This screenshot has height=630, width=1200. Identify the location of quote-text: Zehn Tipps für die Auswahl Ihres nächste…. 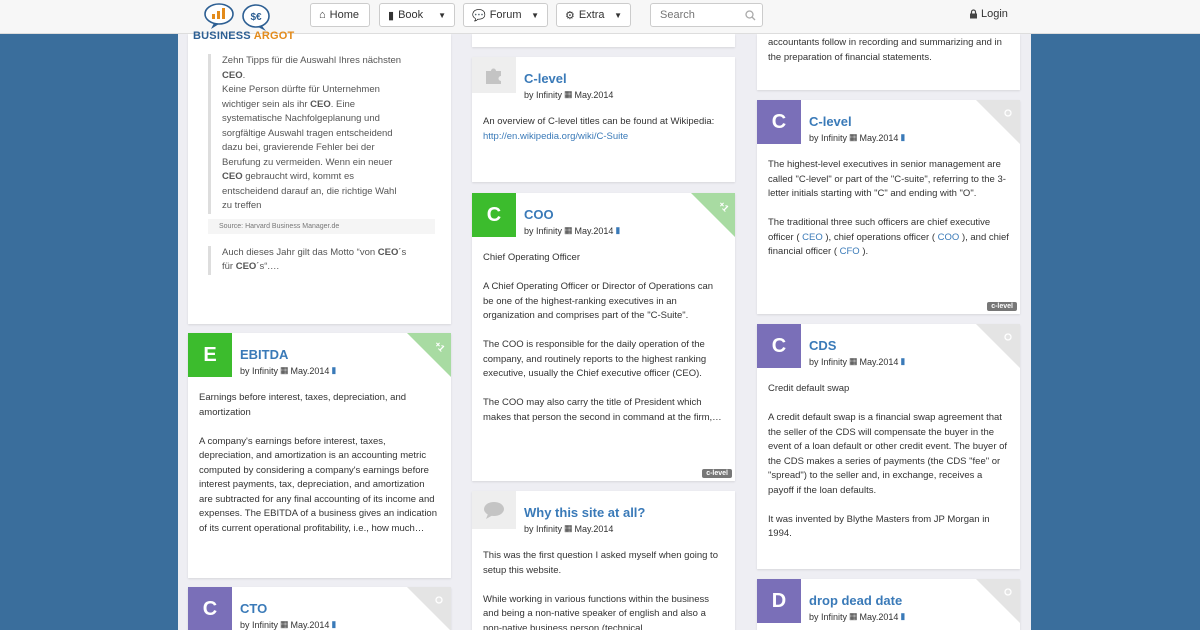
(321, 134).